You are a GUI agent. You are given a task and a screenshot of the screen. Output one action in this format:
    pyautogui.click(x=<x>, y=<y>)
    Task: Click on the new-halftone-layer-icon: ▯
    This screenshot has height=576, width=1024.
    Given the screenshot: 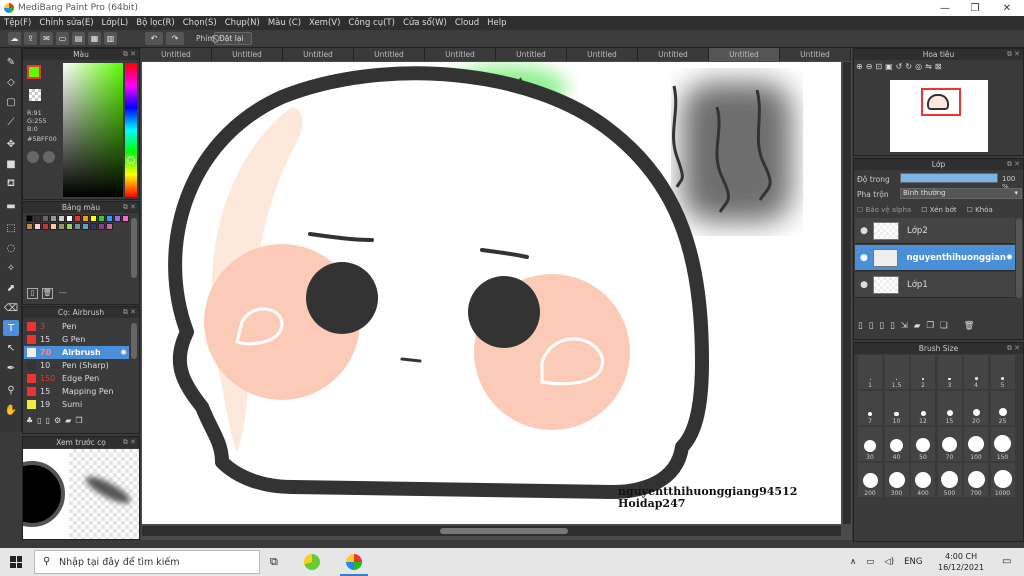 What is the action you would take?
    pyautogui.click(x=871, y=326)
    